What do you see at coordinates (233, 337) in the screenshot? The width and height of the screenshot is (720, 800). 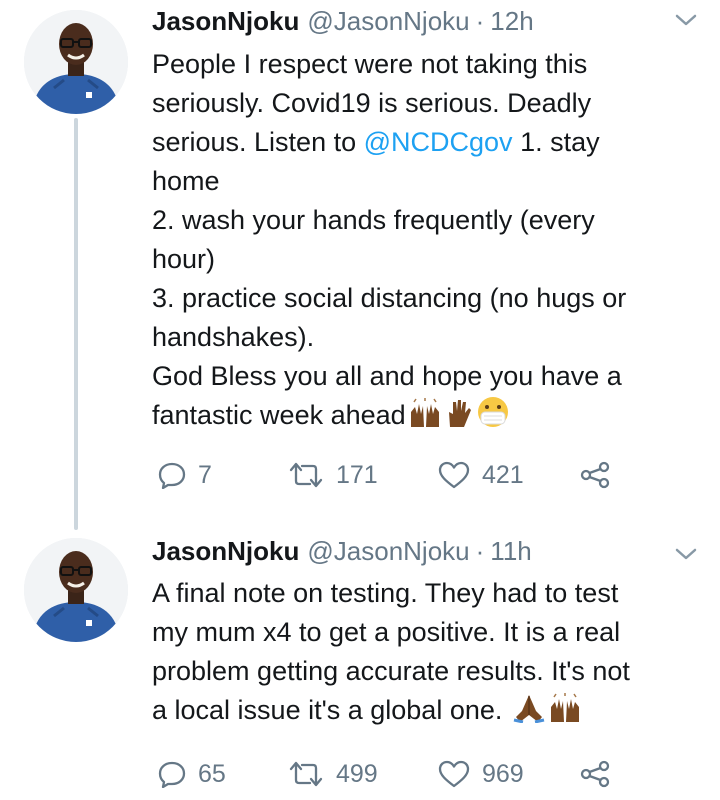 I see `tweet-text-line: handshakes).` at bounding box center [233, 337].